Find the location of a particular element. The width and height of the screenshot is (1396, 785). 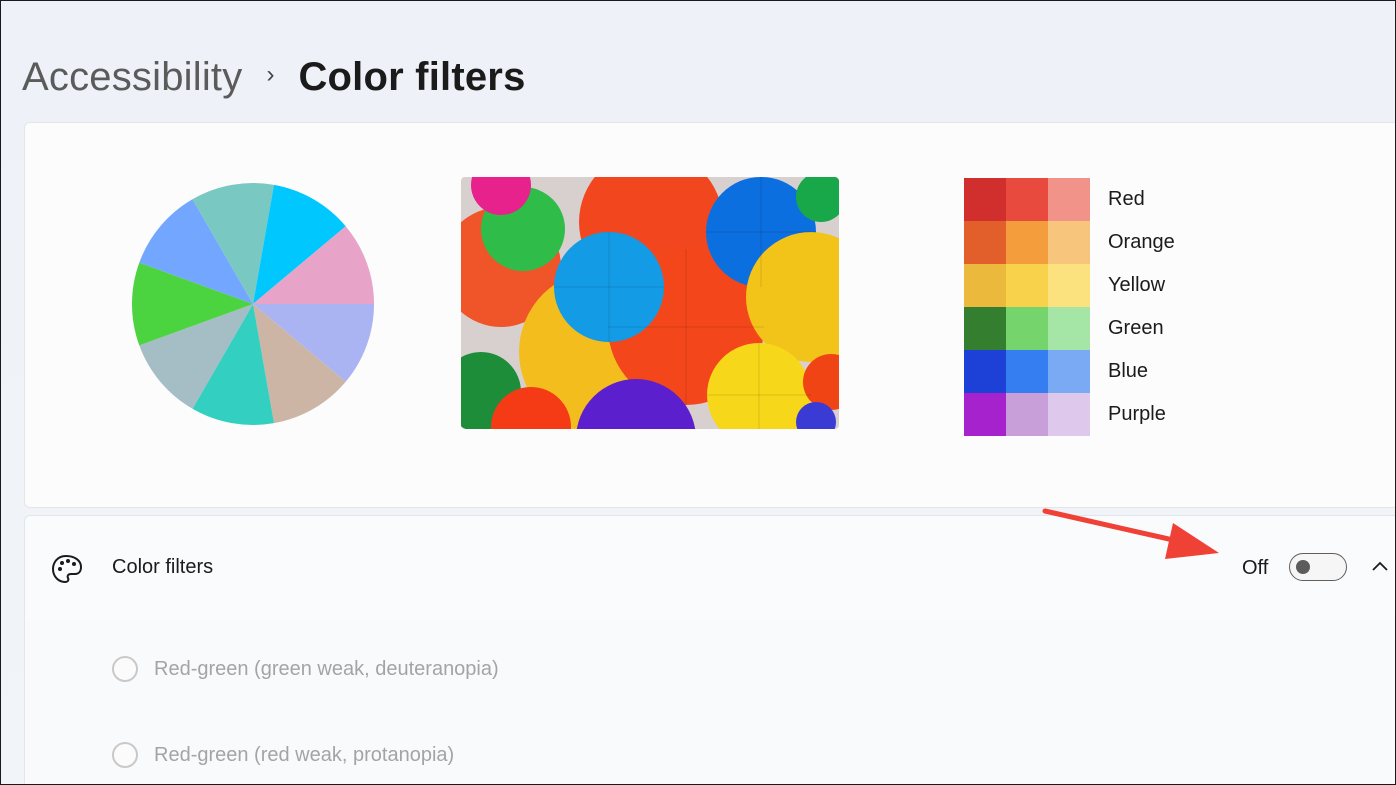

option-label: Red-green (red weak, protanopia) is located at coordinates (304, 754).